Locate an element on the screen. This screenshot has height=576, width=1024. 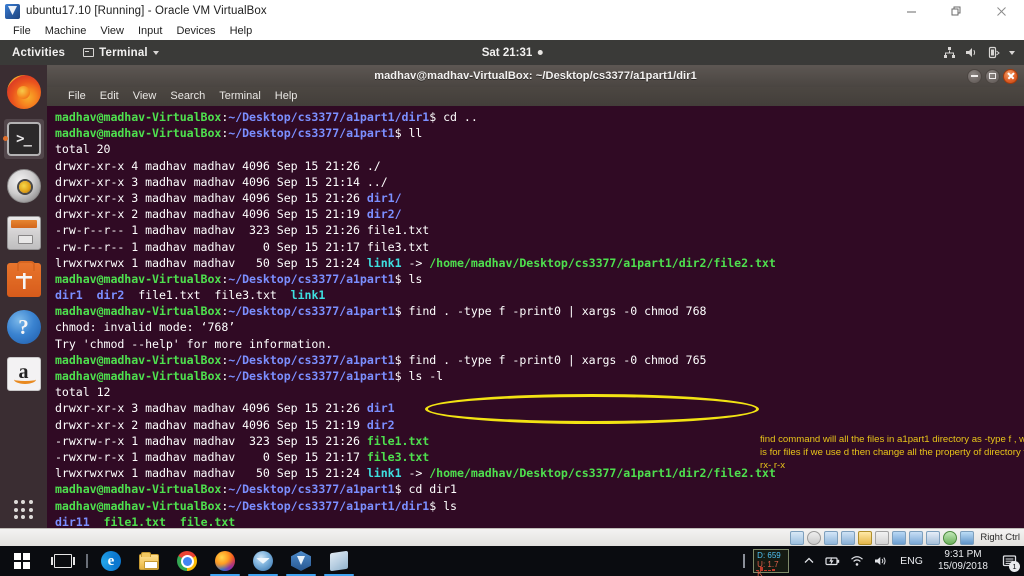
wifi-icon is located at coordinates (857, 561).